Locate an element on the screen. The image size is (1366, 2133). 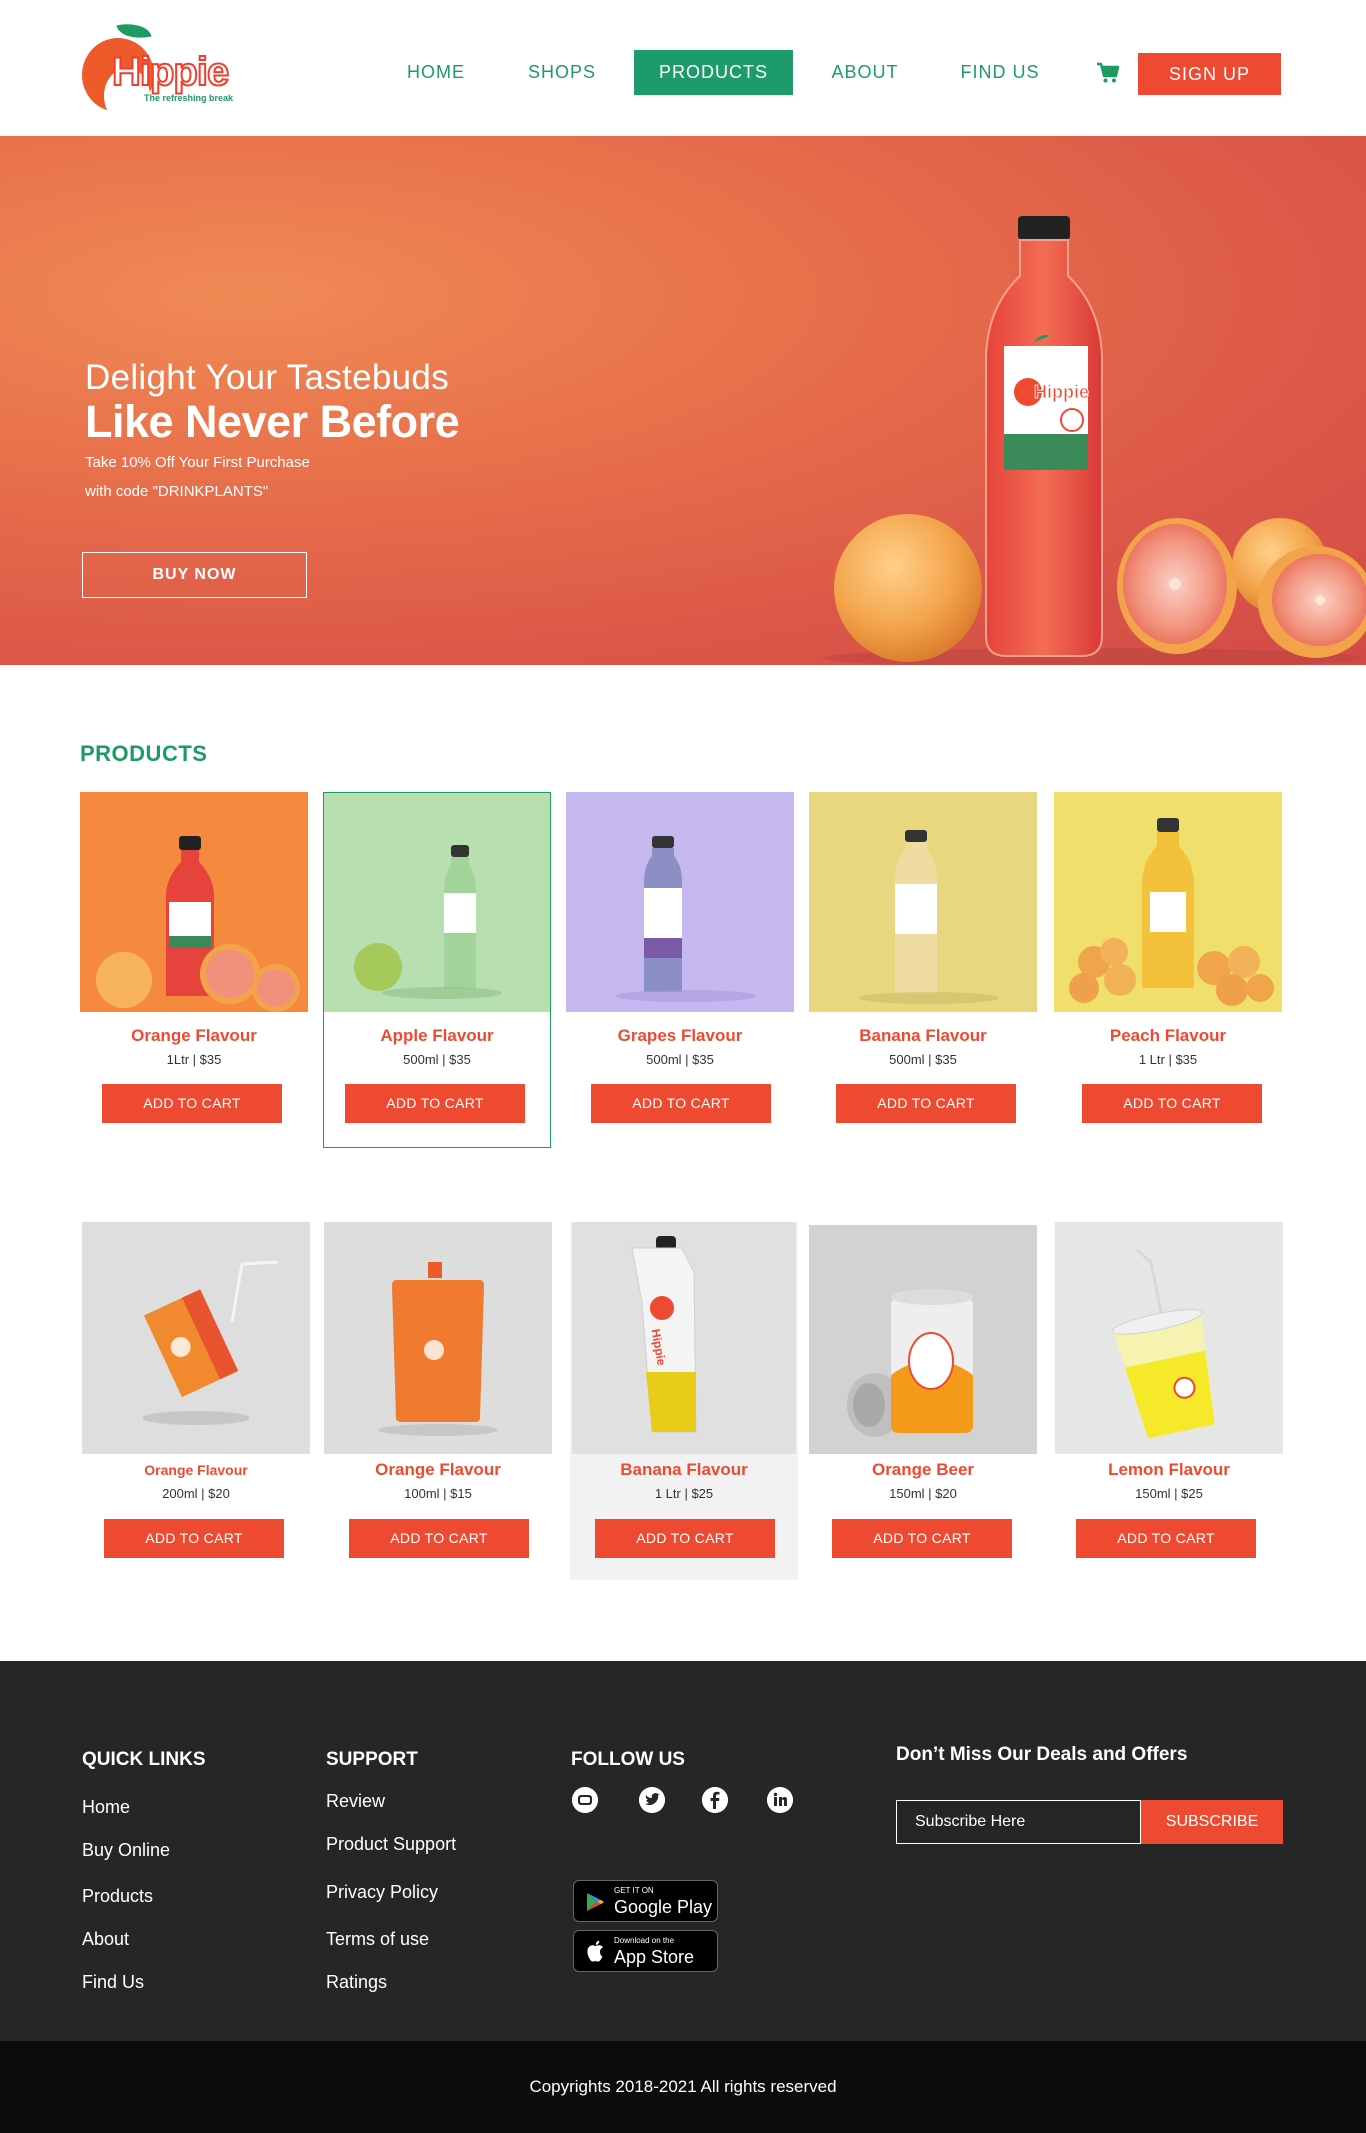
grapes-juice-bottle-image is located at coordinates (680, 902).